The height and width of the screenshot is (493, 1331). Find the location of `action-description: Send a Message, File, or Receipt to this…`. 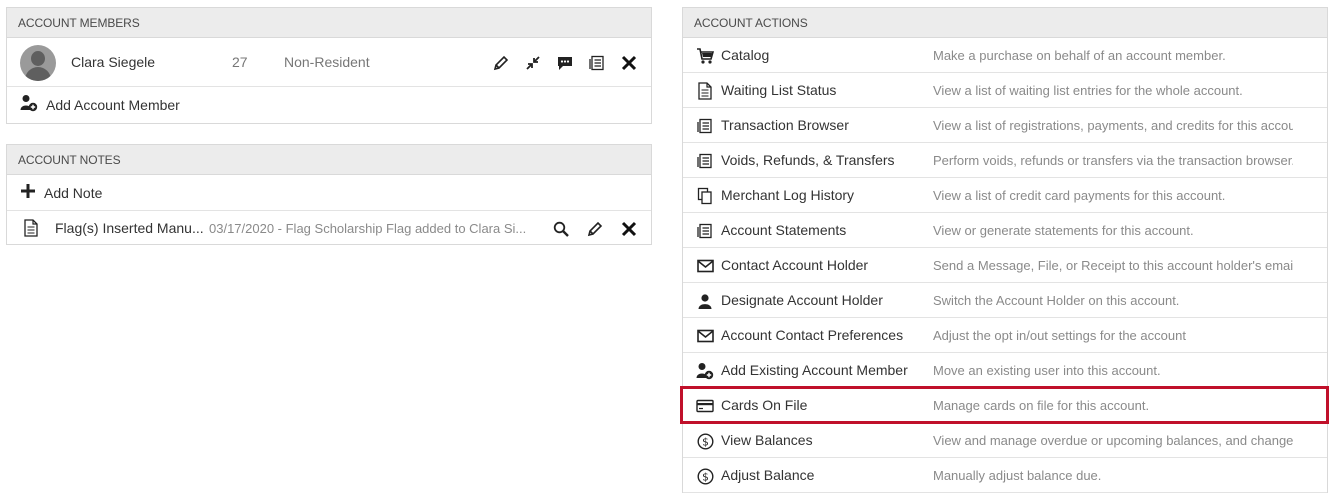

action-description: Send a Message, File, or Receipt to this… is located at coordinates (1113, 265).